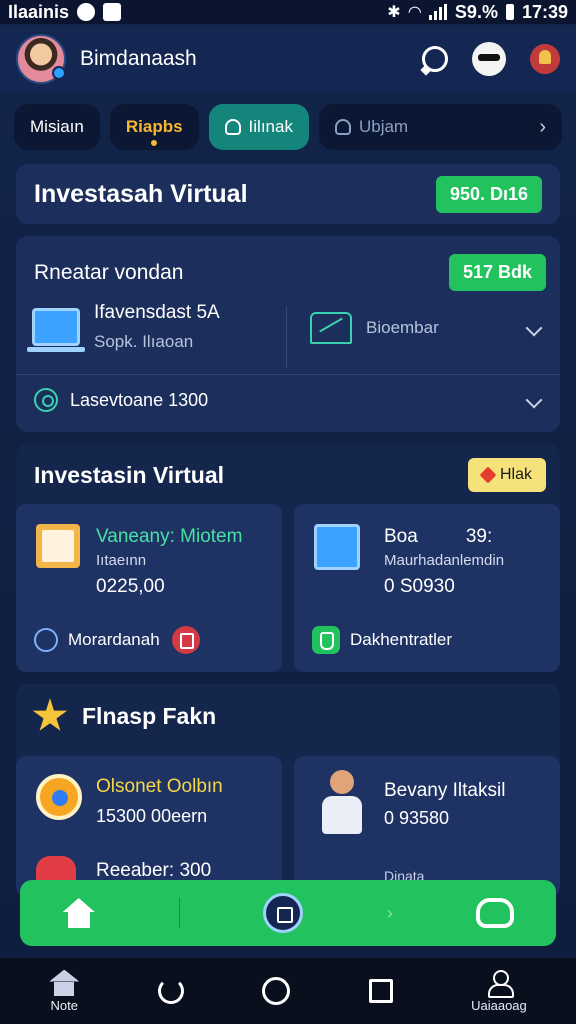  I want to click on recents-icon, so click(380, 991).